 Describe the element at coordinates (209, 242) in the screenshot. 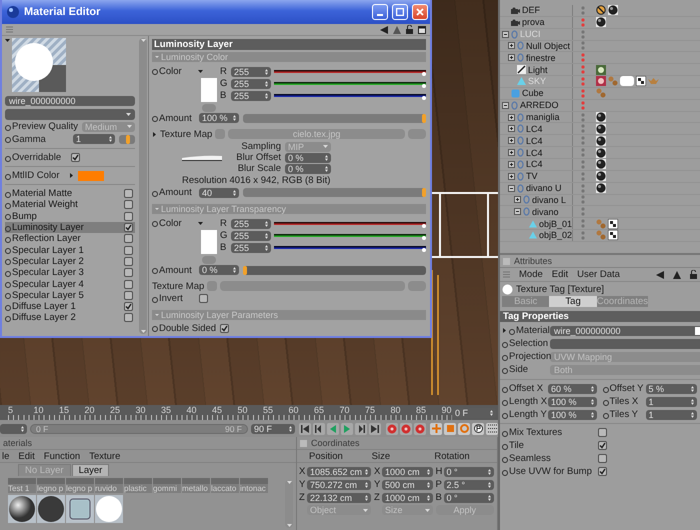

I see `color-swatch` at that location.